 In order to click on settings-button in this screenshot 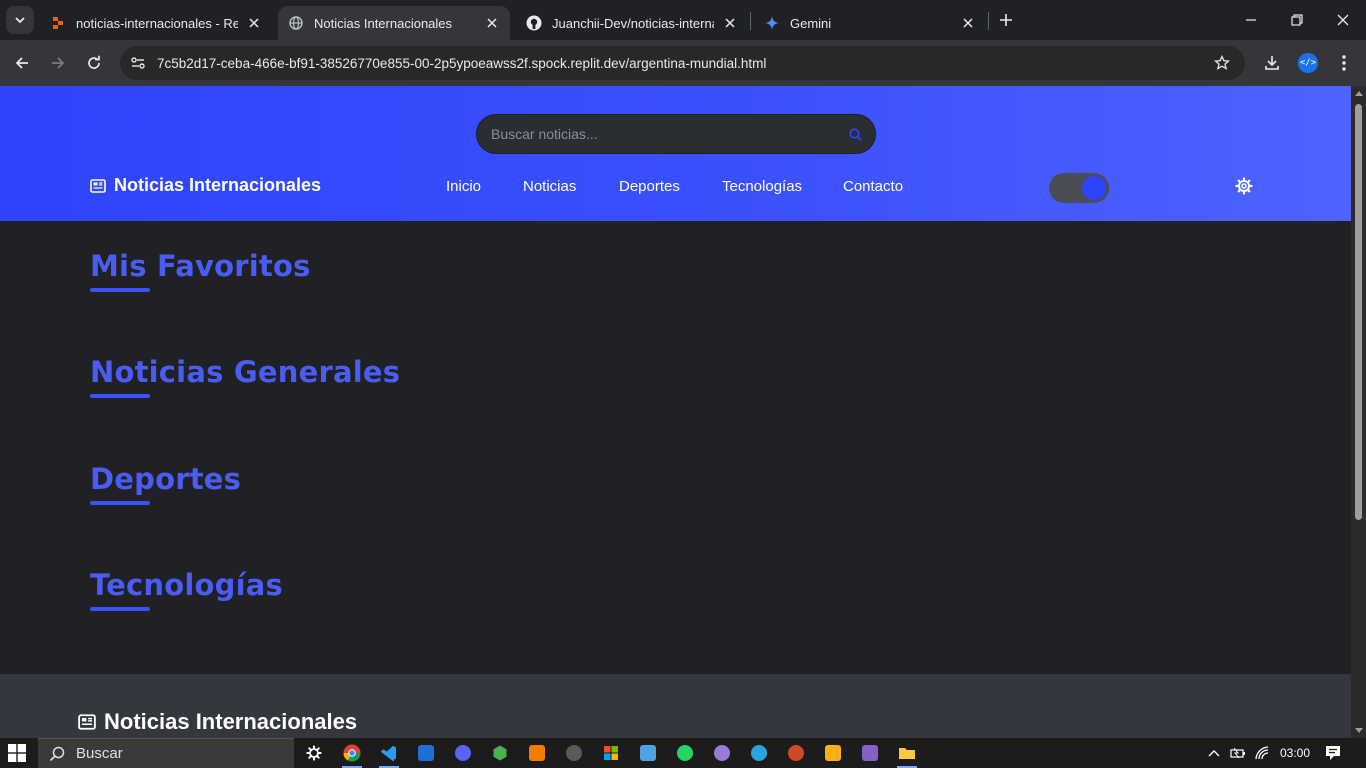, I will do `click(1244, 186)`.